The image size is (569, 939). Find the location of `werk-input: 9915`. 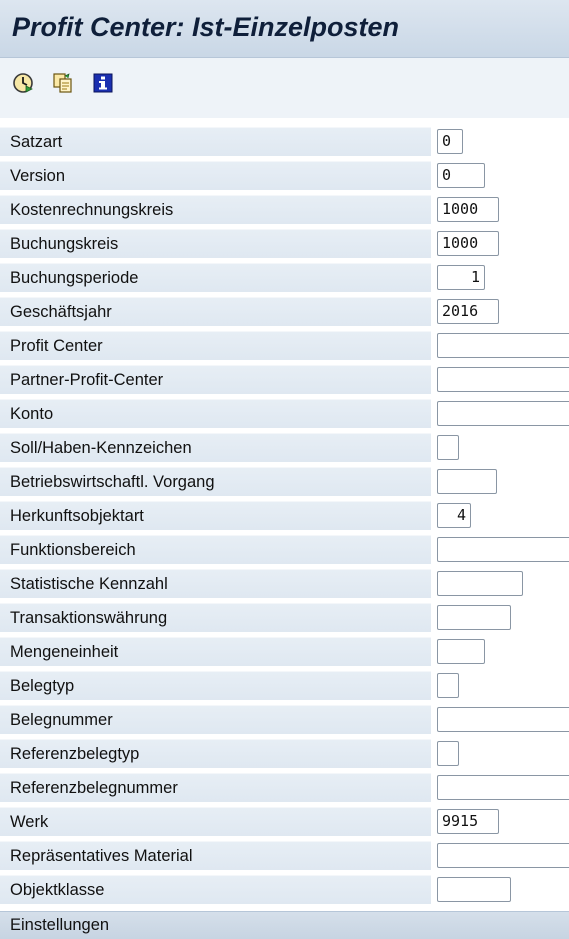

werk-input: 9915 is located at coordinates (468, 821).